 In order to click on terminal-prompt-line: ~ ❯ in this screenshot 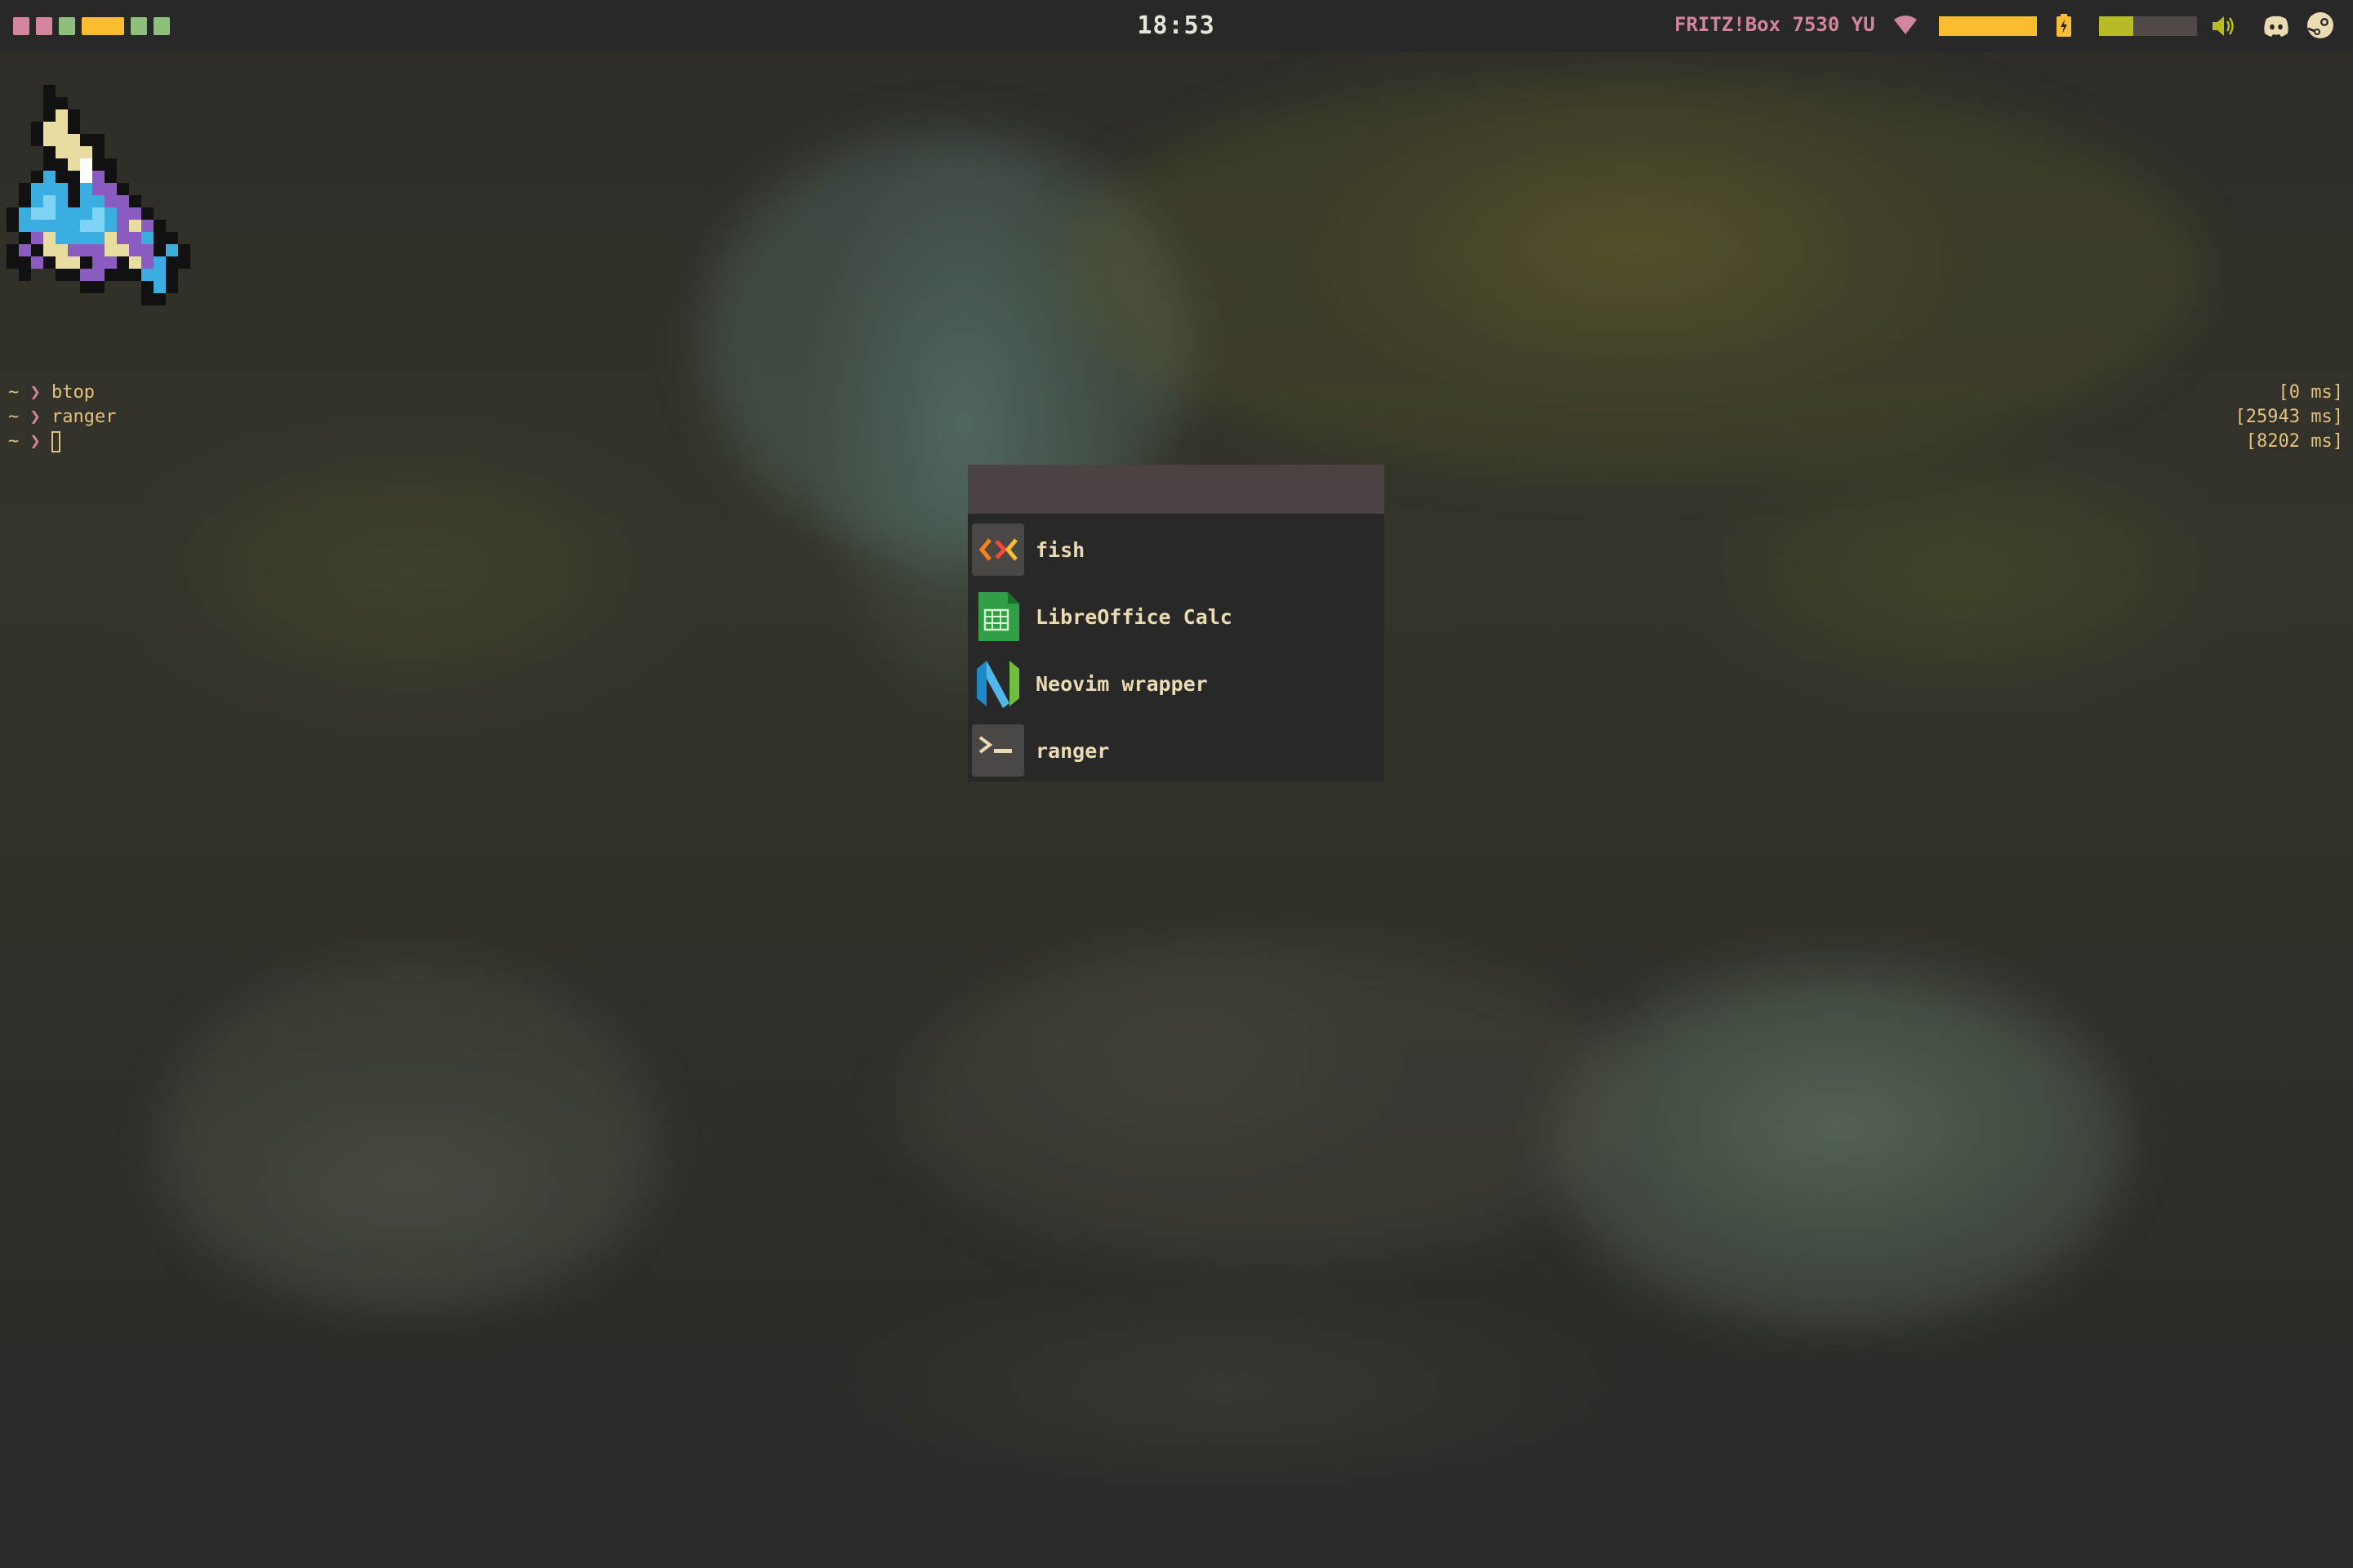, I will do `click(34, 442)`.